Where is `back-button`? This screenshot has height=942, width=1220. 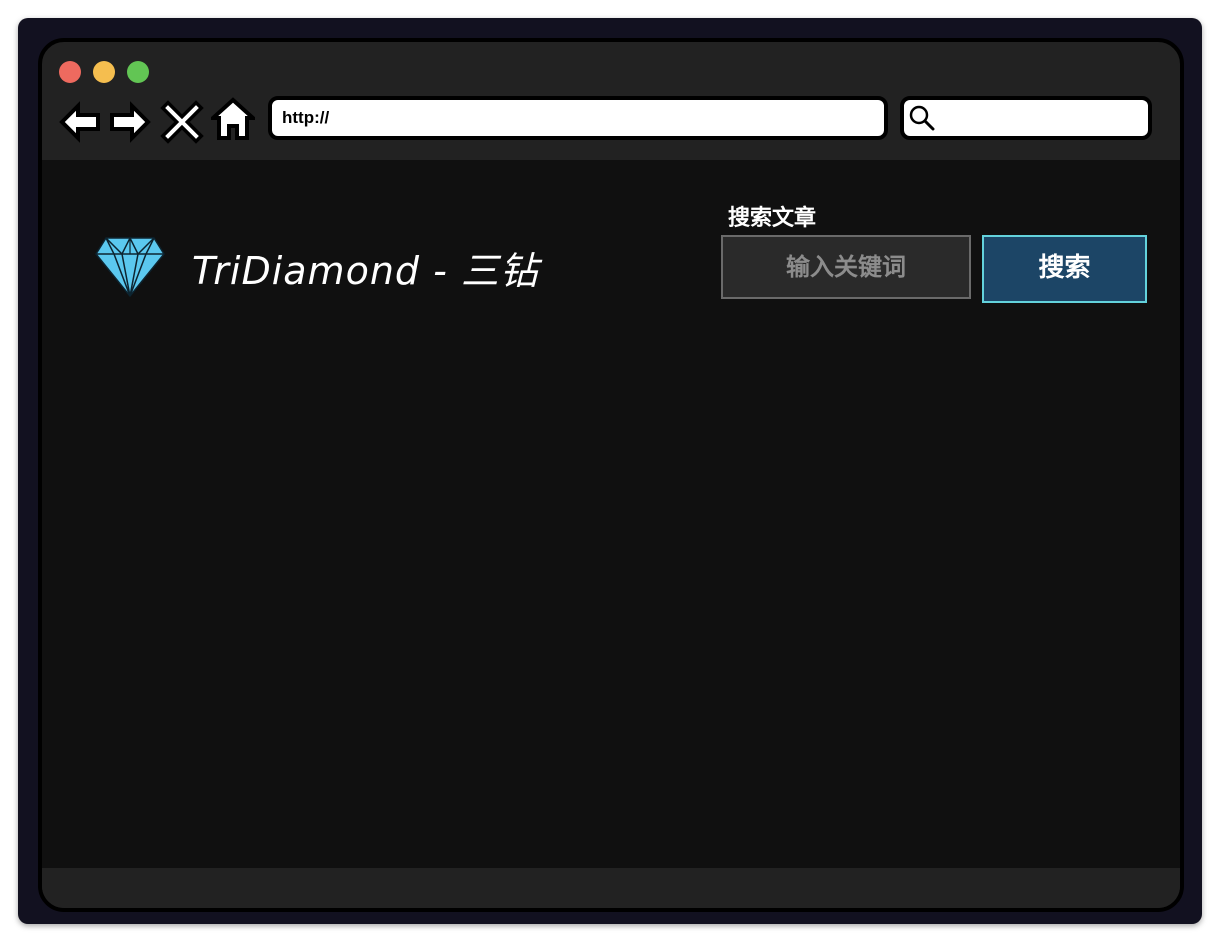 back-button is located at coordinates (80, 122).